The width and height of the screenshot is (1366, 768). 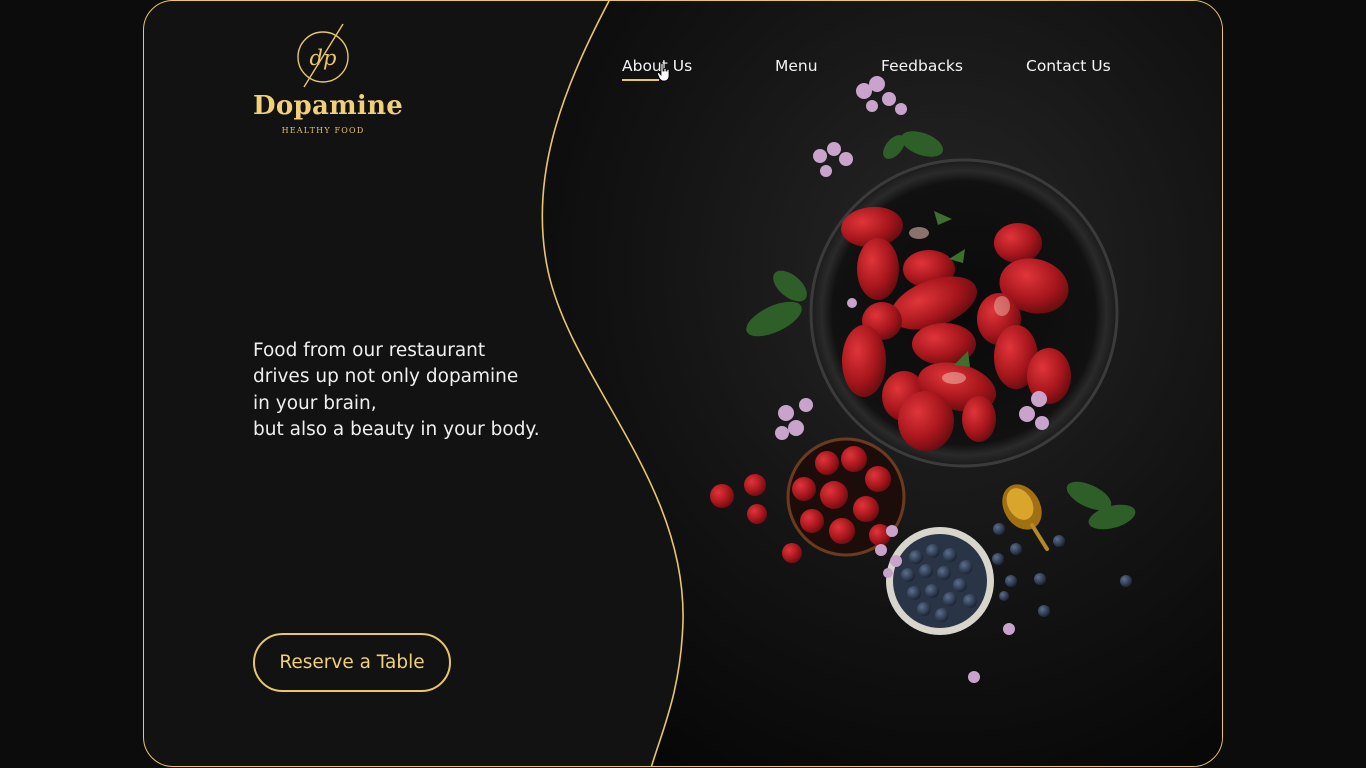 I want to click on reserve-table-button: Reserve a Table, so click(x=352, y=662).